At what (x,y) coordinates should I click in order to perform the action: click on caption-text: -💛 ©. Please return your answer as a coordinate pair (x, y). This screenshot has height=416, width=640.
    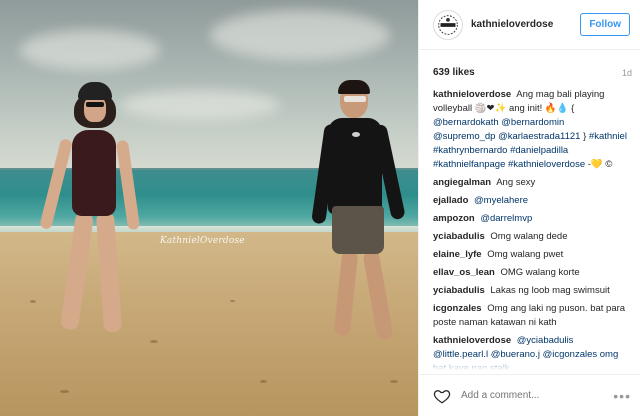
    Looking at the image, I should click on (600, 164).